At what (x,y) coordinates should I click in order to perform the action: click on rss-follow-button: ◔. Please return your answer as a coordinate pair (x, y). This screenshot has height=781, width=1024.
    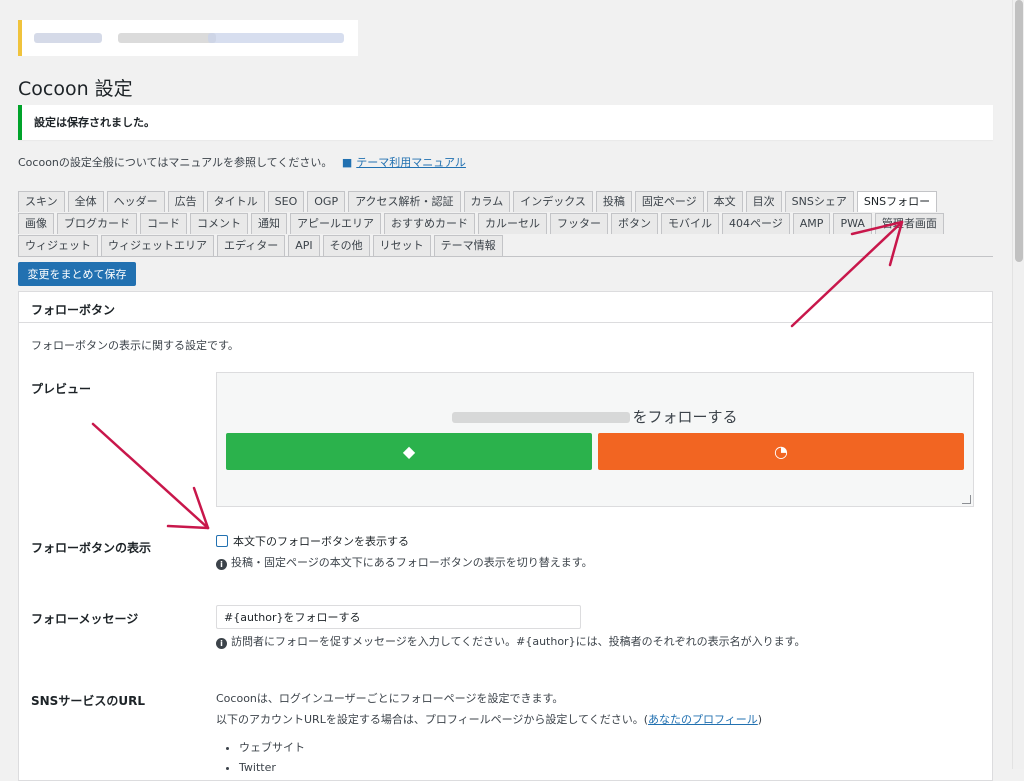
    Looking at the image, I should click on (781, 451).